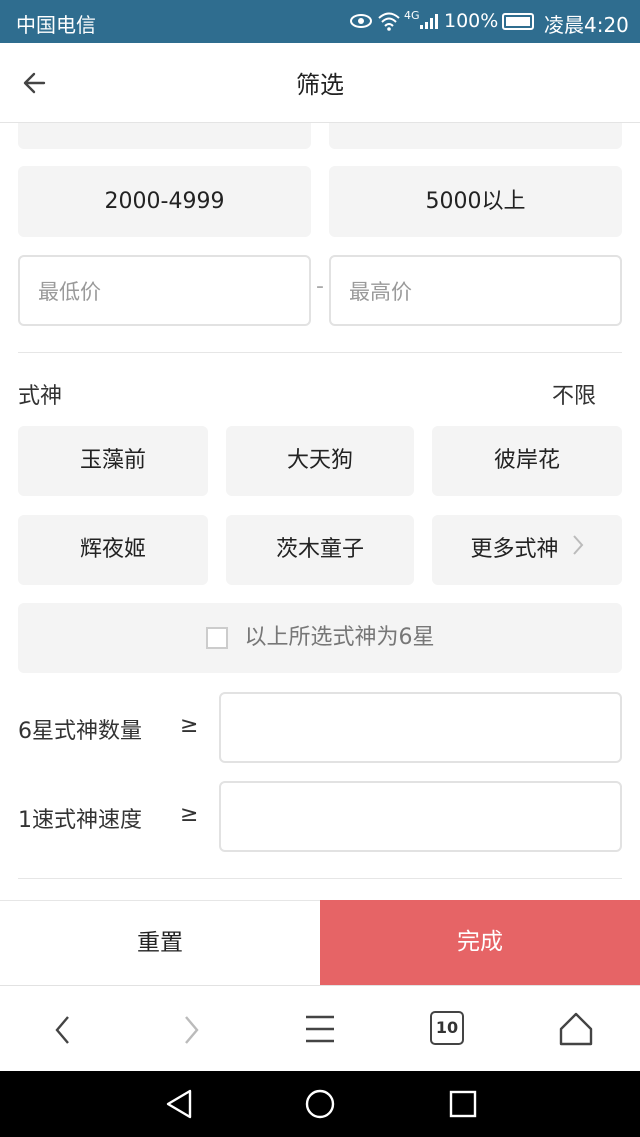  I want to click on six-star-checkbox-row: 以上所选式神为6星, so click(320, 638).